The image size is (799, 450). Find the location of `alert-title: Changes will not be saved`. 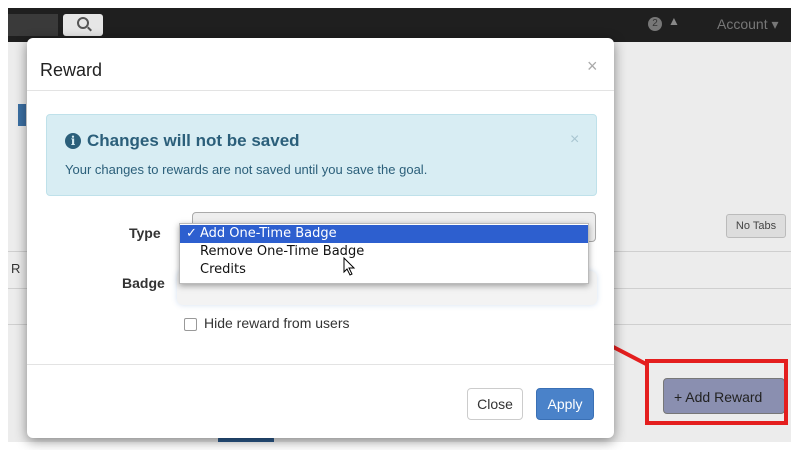

alert-title: Changes will not be saved is located at coordinates (193, 140).